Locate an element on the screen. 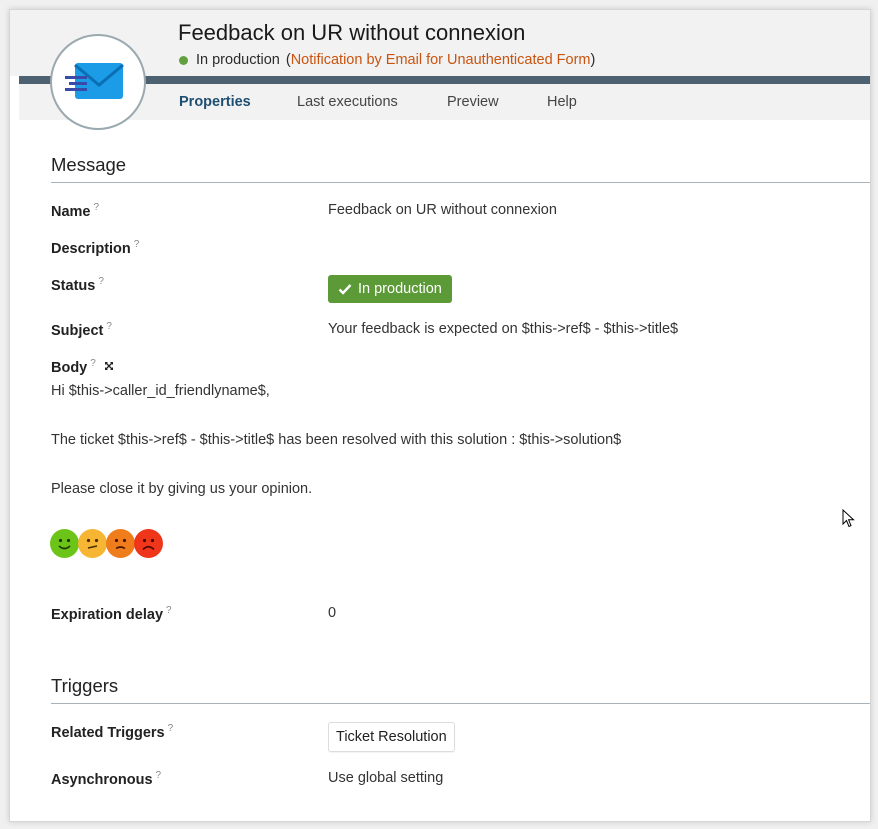 The width and height of the screenshot is (878, 829). label-text: Subject is located at coordinates (77, 330).